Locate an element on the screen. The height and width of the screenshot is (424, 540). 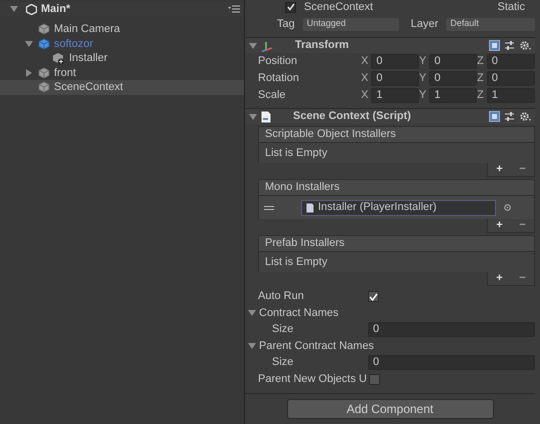
foldout: Parent Contract Names is located at coordinates (390, 346).